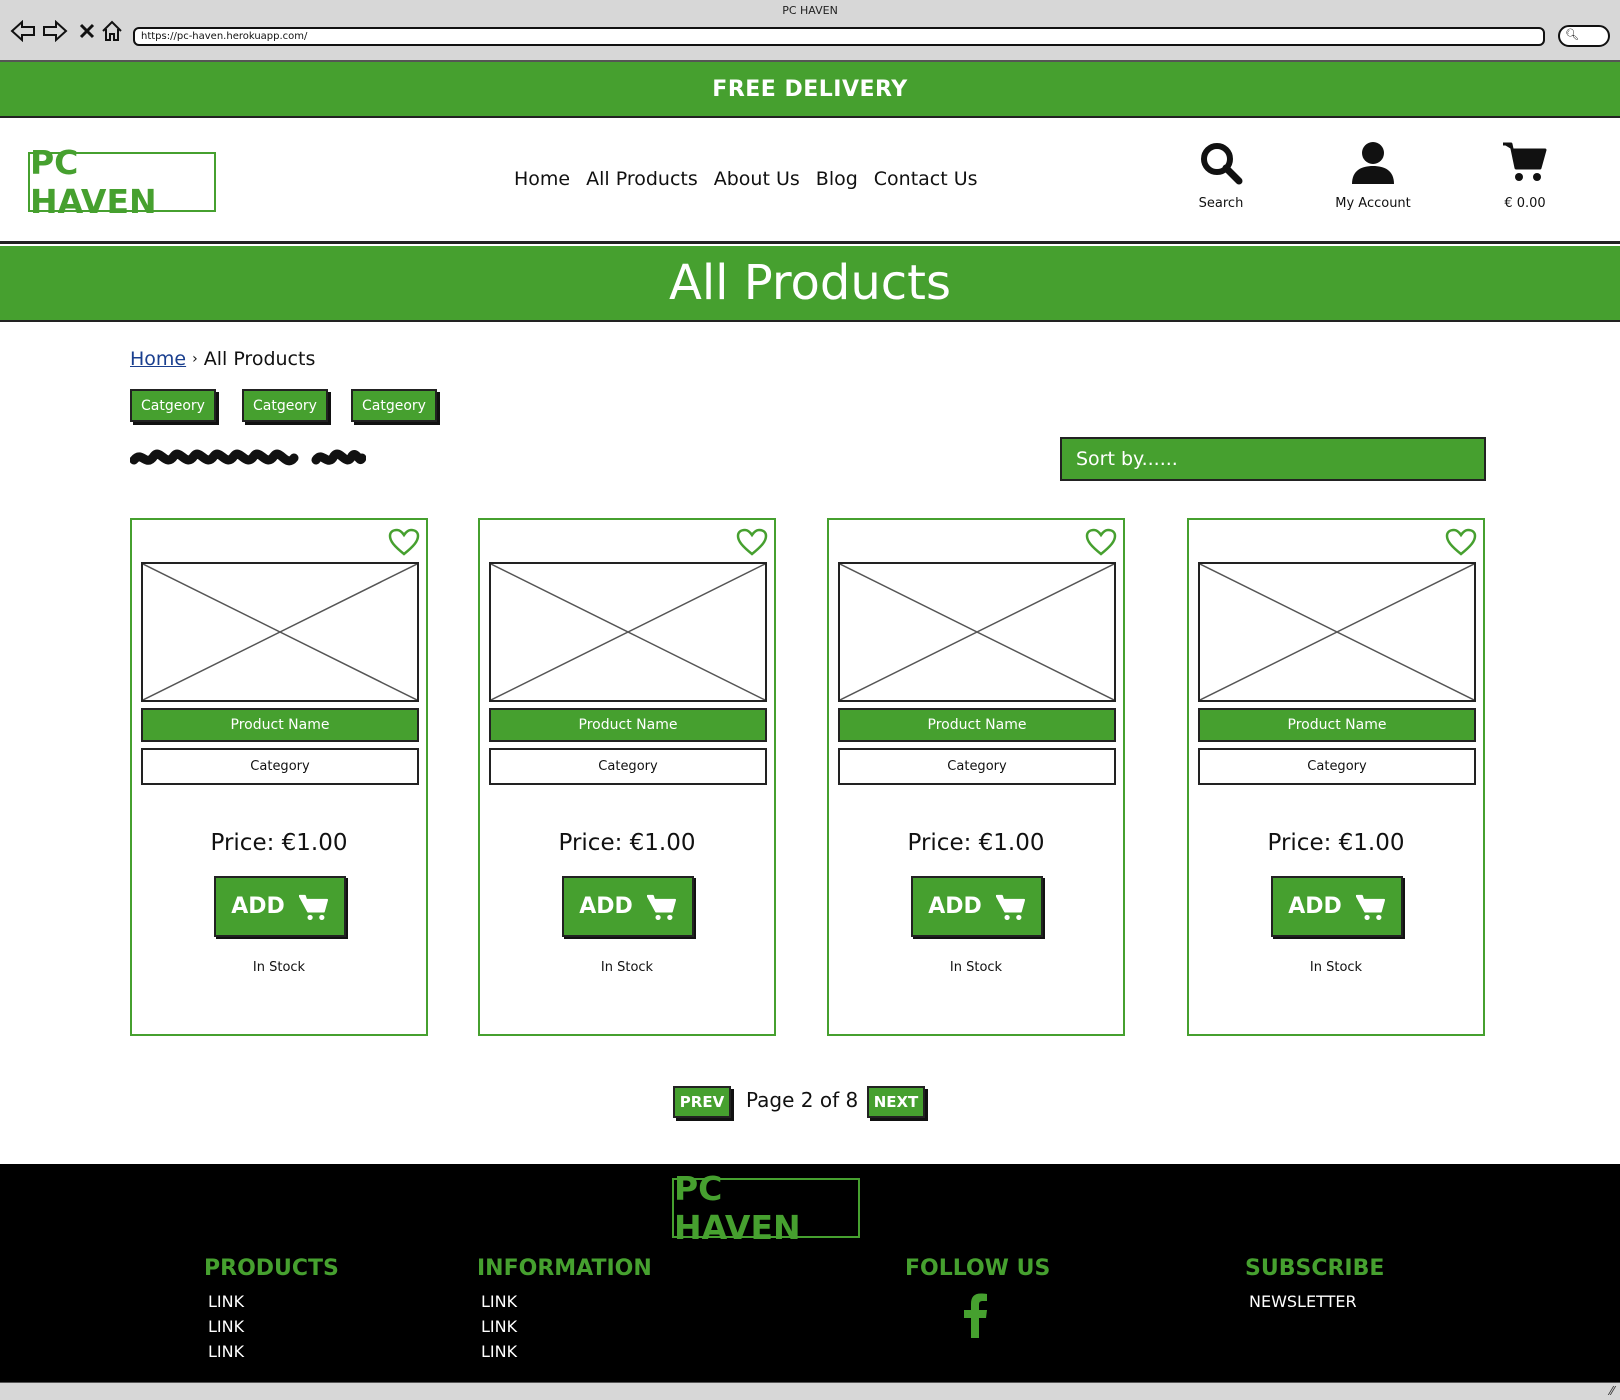 This screenshot has height=1400, width=1620. I want to click on nav-contact-us: Contact Us, so click(926, 179).